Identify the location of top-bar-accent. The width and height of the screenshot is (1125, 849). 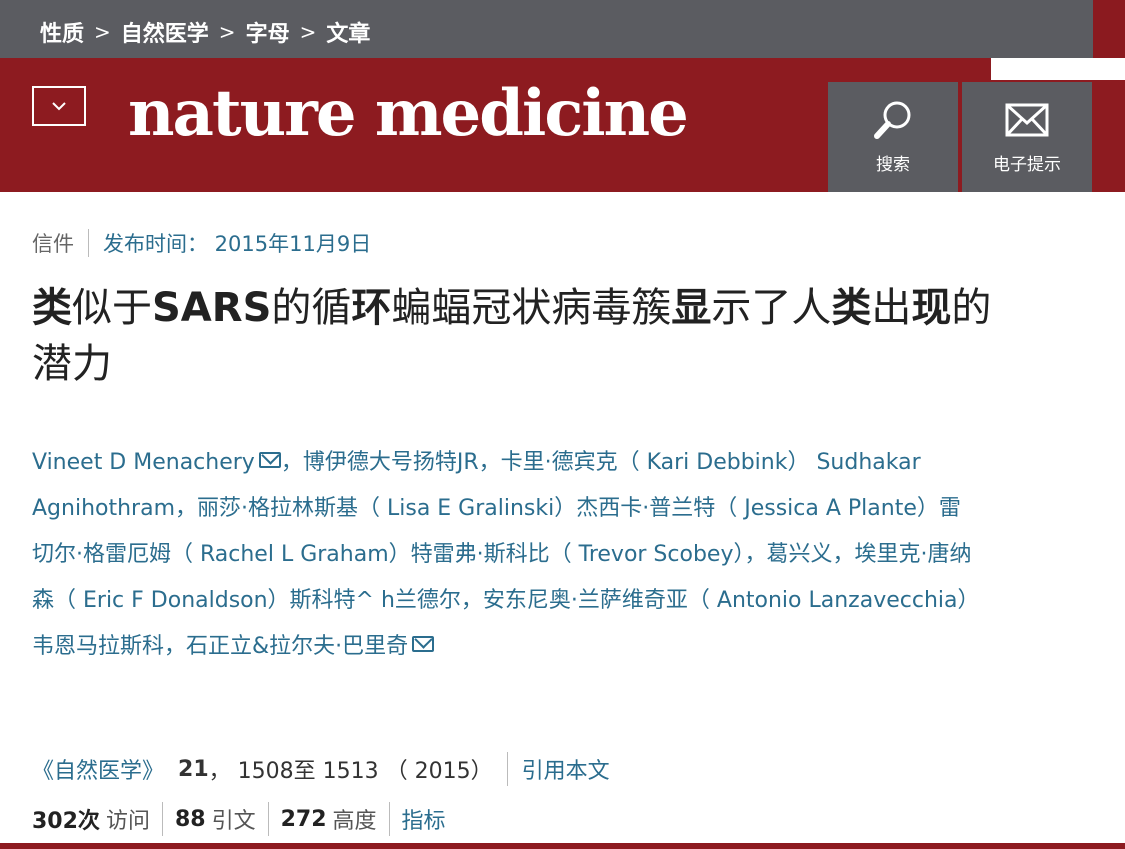
(1109, 29).